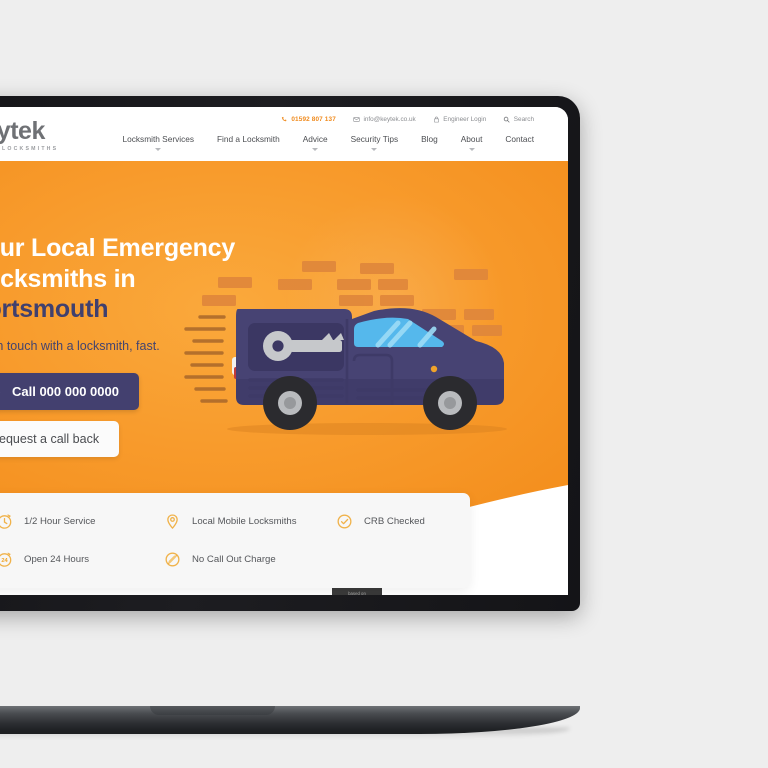  What do you see at coordinates (6, 521) in the screenshot?
I see `clock-icon` at bounding box center [6, 521].